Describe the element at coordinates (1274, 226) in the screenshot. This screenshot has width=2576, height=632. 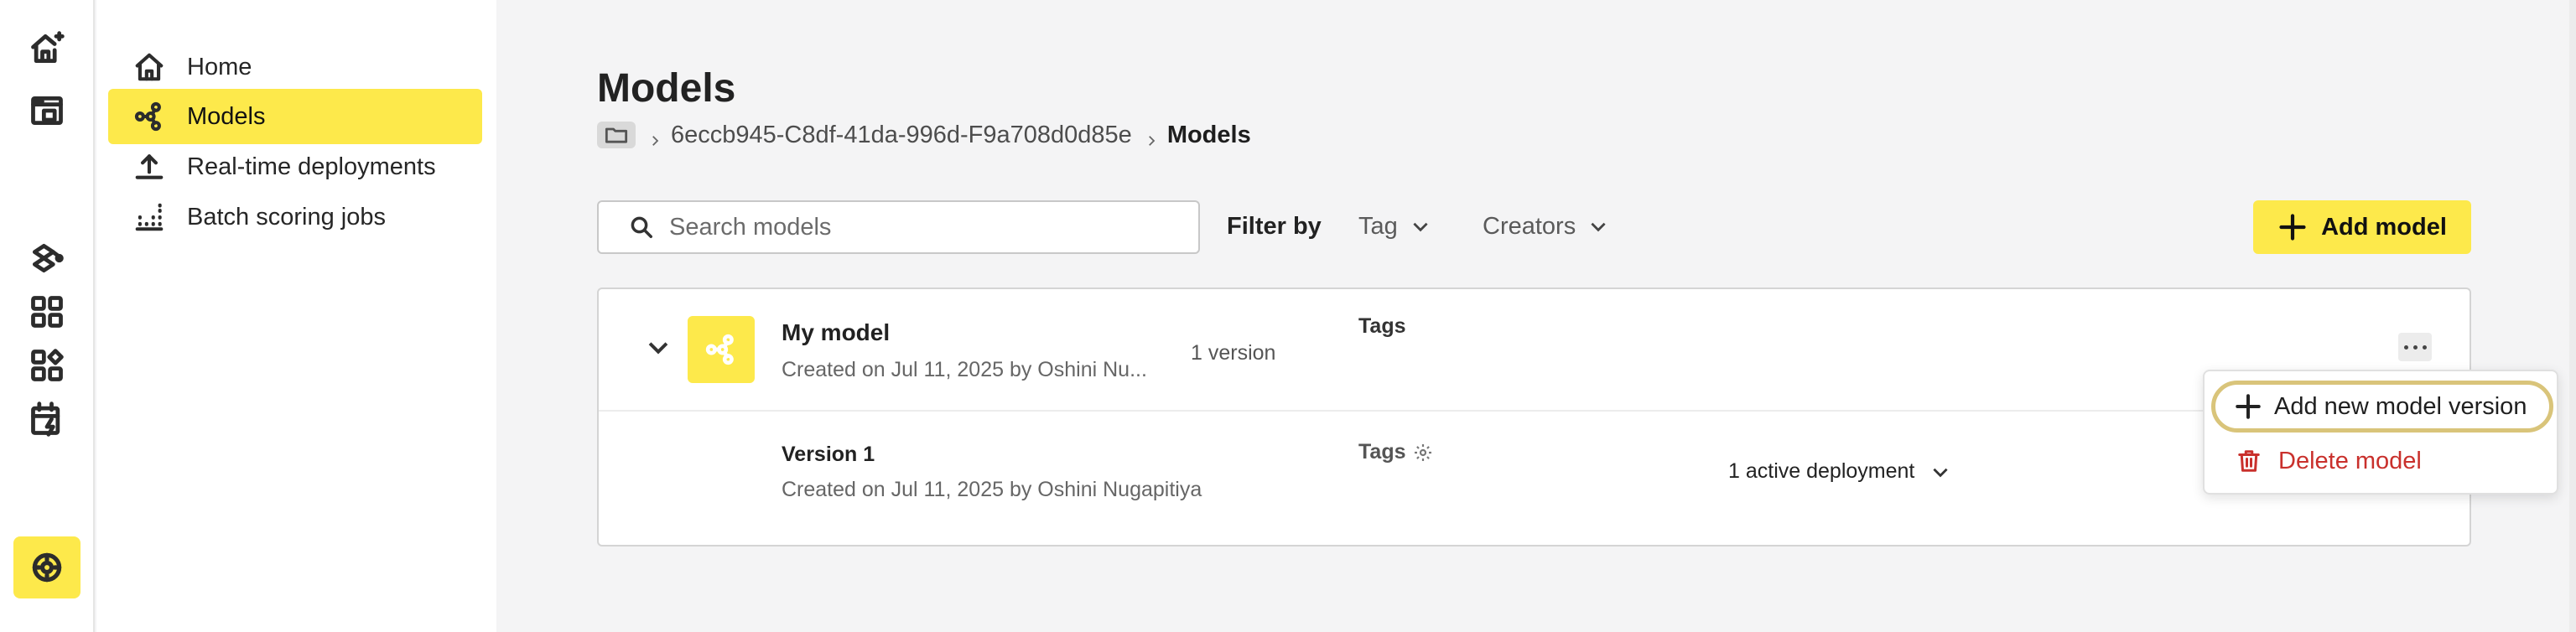
I see `filter-by-label: Filter by` at that location.